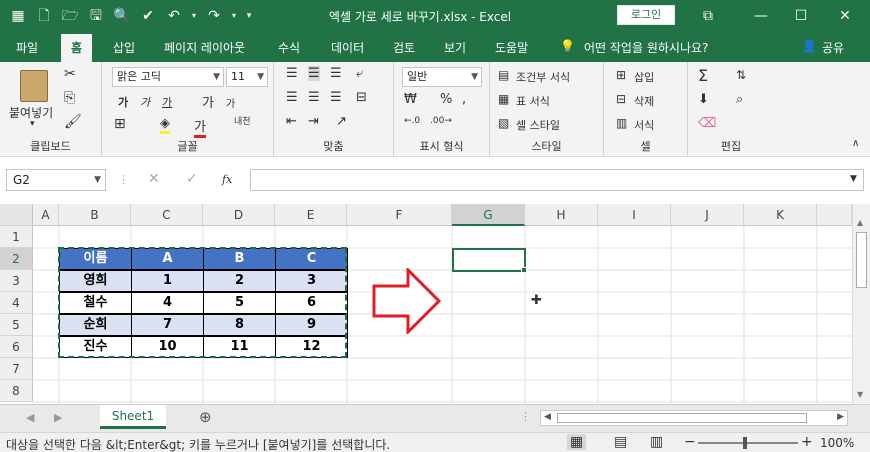 This screenshot has width=870, height=452. I want to click on close-icon: ✕, so click(845, 16).